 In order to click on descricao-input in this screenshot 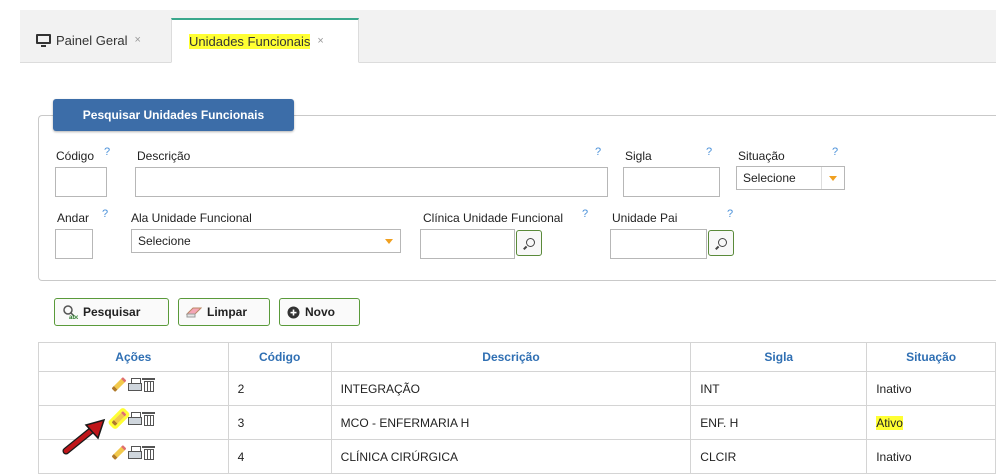, I will do `click(371, 182)`.